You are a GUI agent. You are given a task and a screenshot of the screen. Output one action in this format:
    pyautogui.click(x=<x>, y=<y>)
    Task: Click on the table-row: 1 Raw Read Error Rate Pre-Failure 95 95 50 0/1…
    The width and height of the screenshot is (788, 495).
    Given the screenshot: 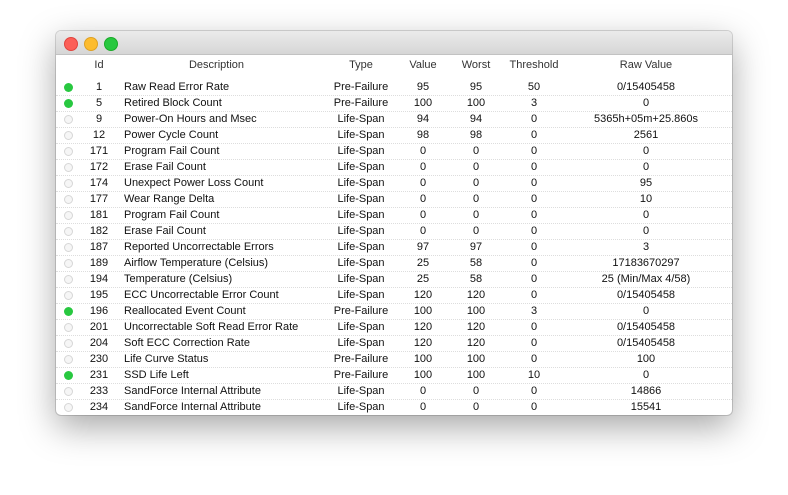 What is the action you would take?
    pyautogui.click(x=394, y=88)
    